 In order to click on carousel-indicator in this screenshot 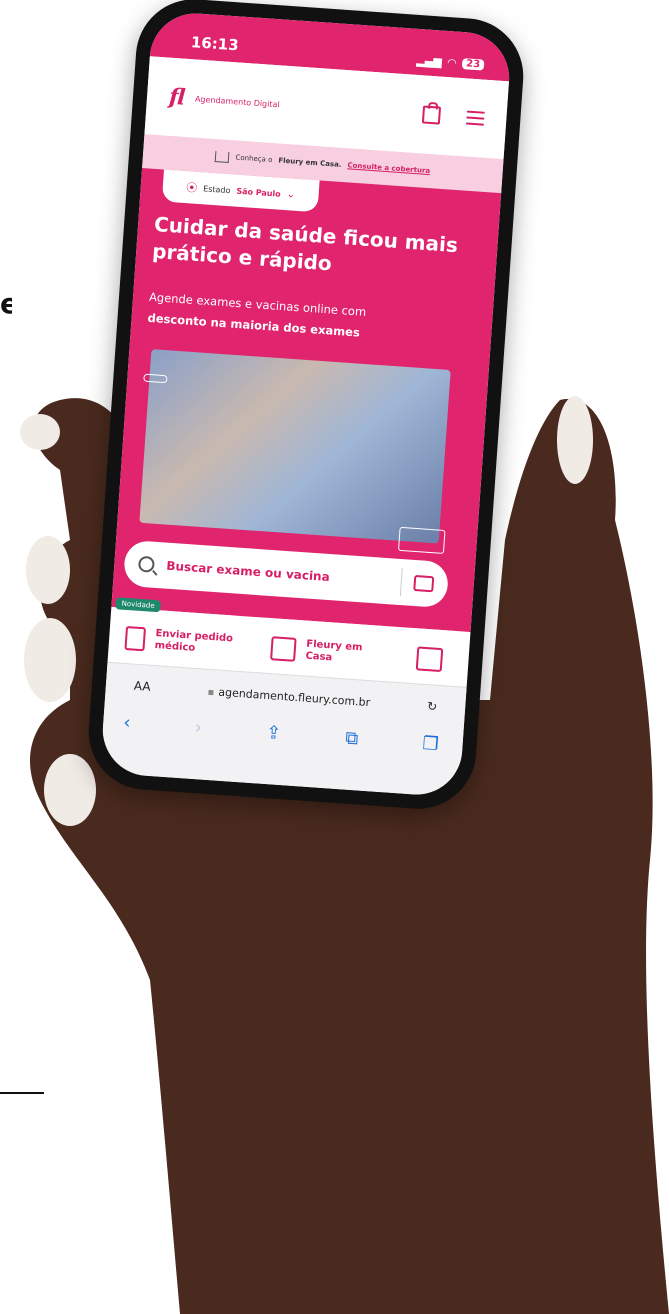, I will do `click(155, 378)`.